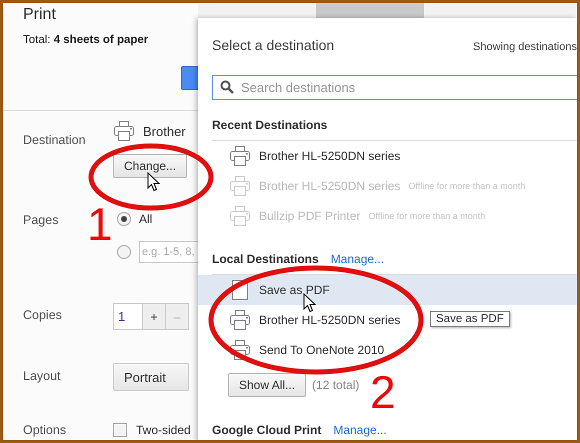  Describe the element at coordinates (128, 316) in the screenshot. I see `copies-field: 1` at that location.